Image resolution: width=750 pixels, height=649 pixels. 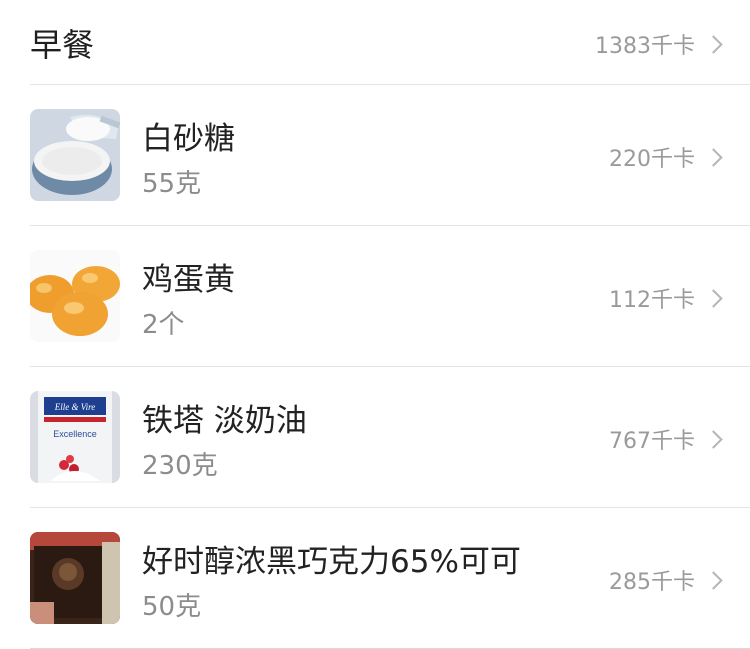 I want to click on cream-carton-image: Elle & Vire Excellence, so click(x=75, y=437).